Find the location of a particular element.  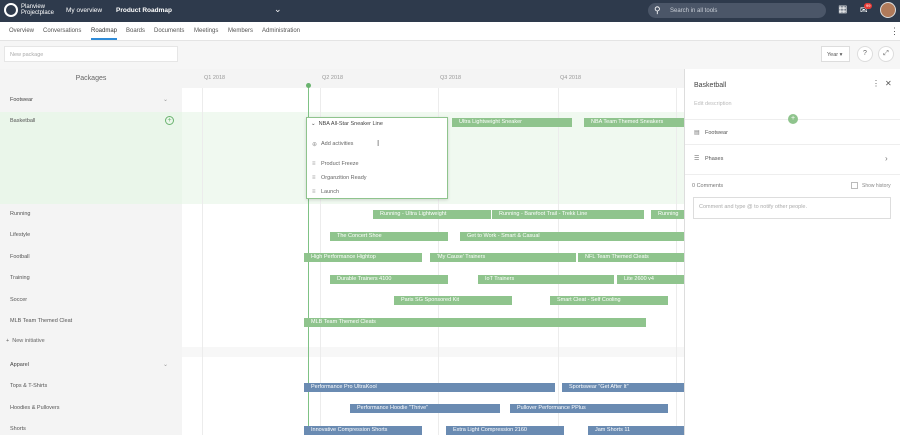

help-icon: ? is located at coordinates (865, 54).